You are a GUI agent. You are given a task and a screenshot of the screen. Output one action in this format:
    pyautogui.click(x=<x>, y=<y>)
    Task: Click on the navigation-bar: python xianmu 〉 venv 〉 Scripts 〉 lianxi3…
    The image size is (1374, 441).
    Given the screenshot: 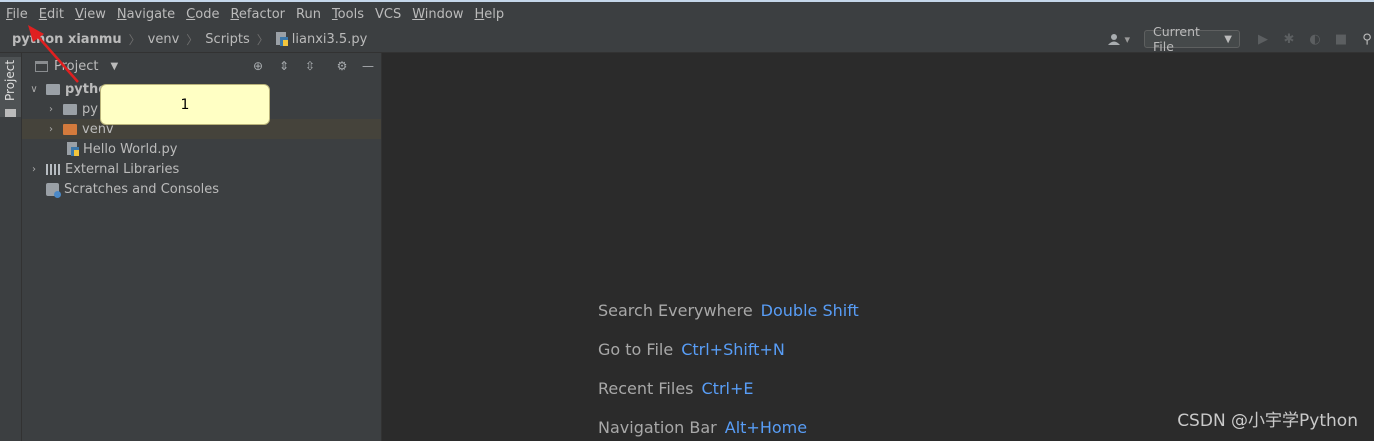 What is the action you would take?
    pyautogui.click(x=687, y=39)
    